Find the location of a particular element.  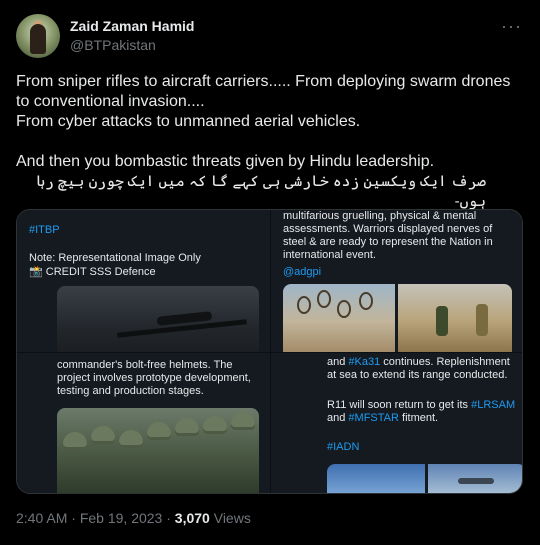

tweet-time: 2:40 AM is located at coordinates (41, 518).